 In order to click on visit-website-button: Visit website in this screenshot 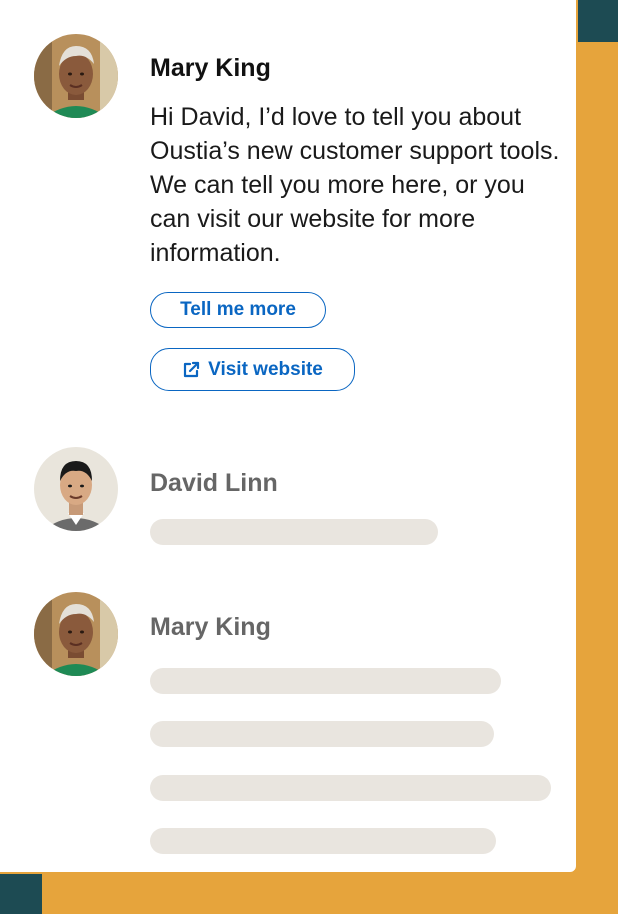, I will do `click(252, 369)`.